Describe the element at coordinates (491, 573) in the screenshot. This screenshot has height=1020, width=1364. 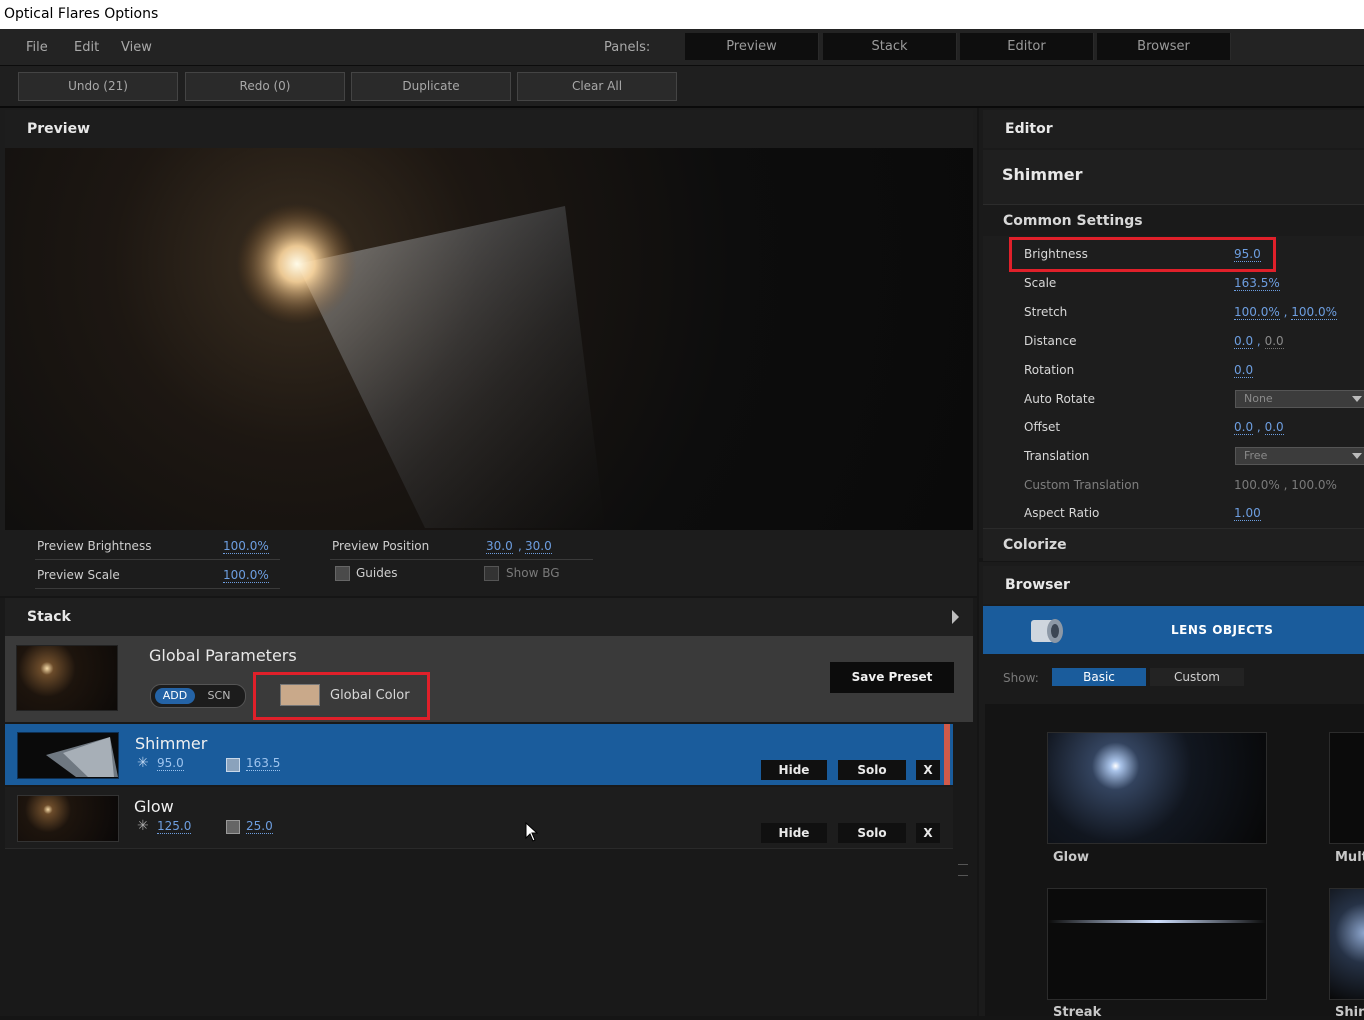
I see `show-bg-checkbox` at that location.